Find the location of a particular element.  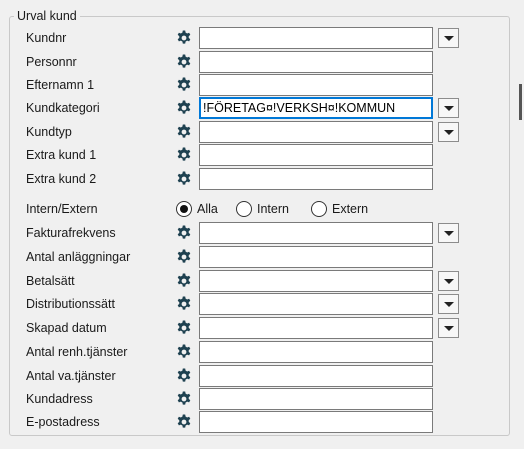

row-kundadress: Kundadress is located at coordinates (262, 399).